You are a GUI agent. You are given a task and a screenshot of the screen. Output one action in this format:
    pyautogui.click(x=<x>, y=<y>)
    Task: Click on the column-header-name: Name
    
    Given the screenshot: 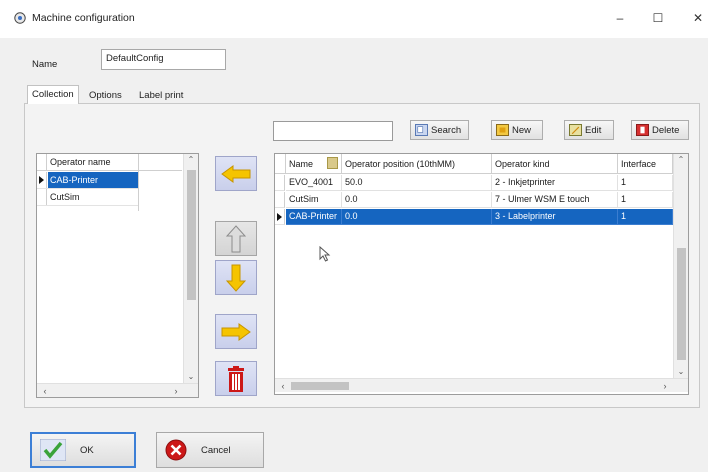 What is the action you would take?
    pyautogui.click(x=314, y=164)
    